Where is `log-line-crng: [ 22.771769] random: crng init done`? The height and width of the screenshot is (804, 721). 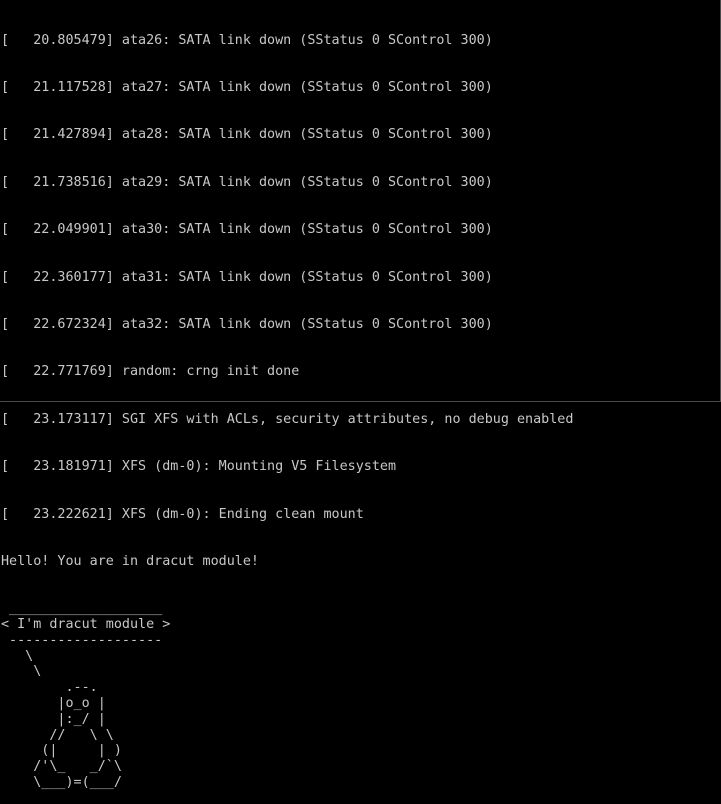 log-line-crng: [ 22.771769] random: crng init done is located at coordinates (150, 372).